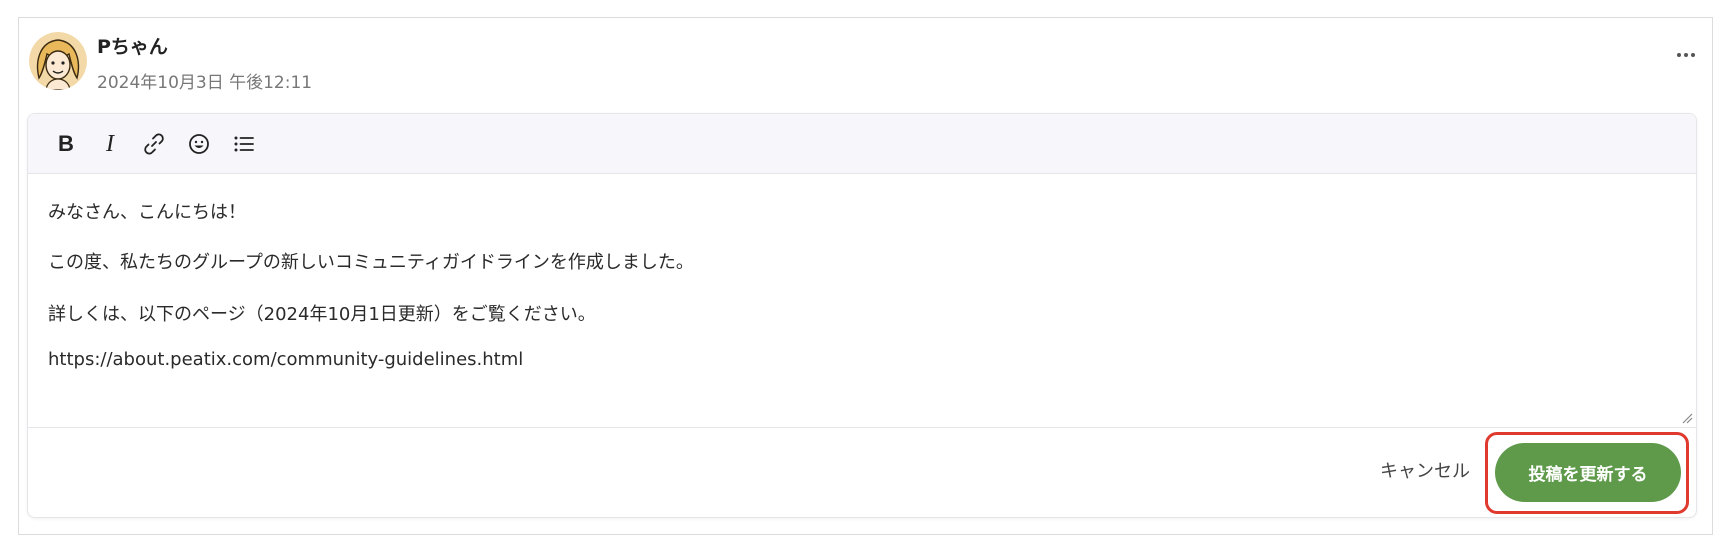 Image resolution: width=1732 pixels, height=554 pixels. I want to click on emoji-button, so click(199, 144).